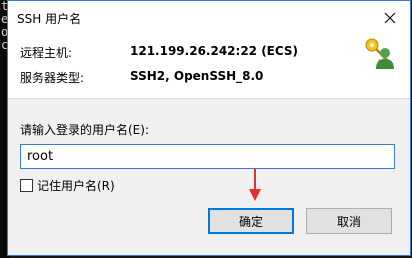  Describe the element at coordinates (209, 17) in the screenshot. I see `title-bar: SSH 用户名` at that location.